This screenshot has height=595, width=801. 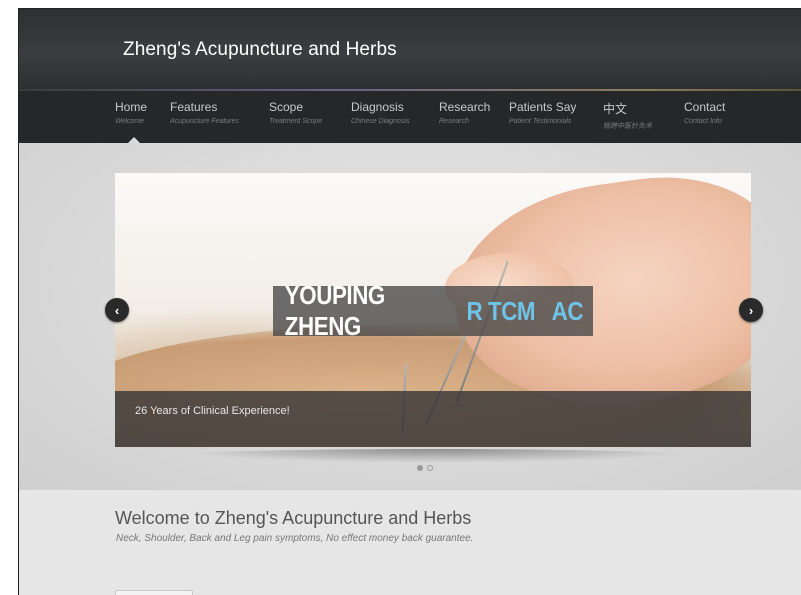 What do you see at coordinates (131, 107) in the screenshot?
I see `nav-item-label: Home` at bounding box center [131, 107].